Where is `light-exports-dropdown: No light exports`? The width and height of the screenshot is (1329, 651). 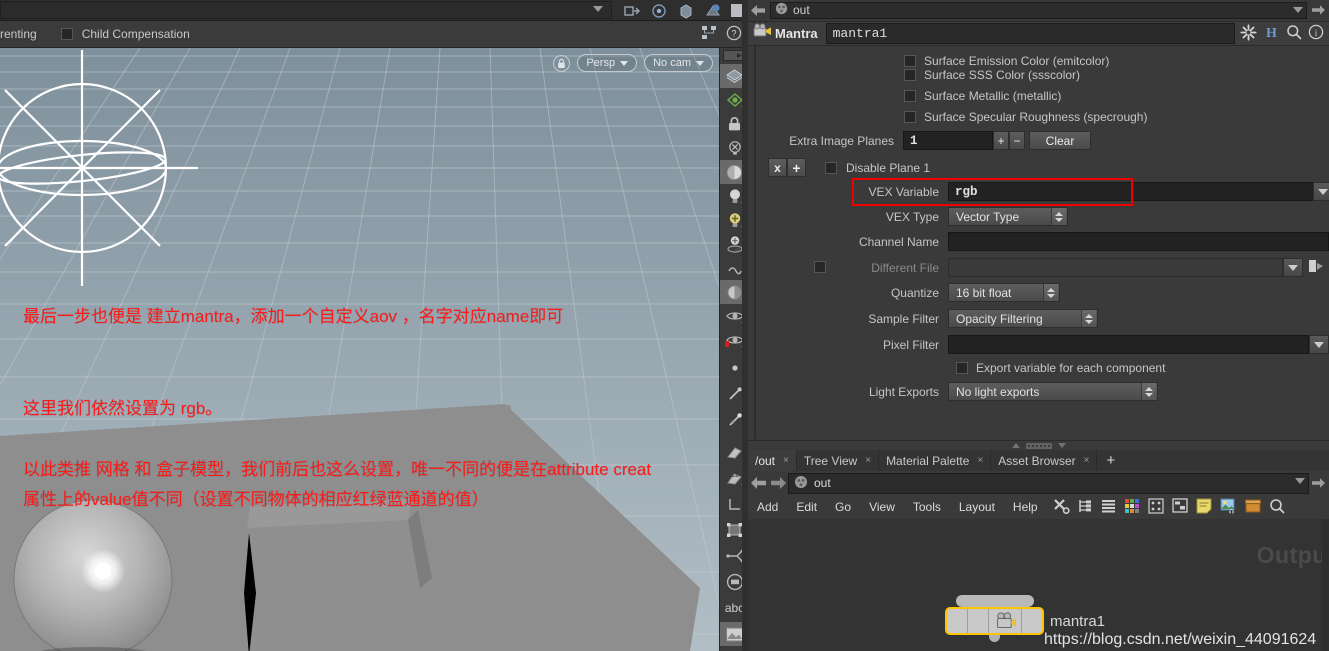 light-exports-dropdown: No light exports is located at coordinates (1053, 391).